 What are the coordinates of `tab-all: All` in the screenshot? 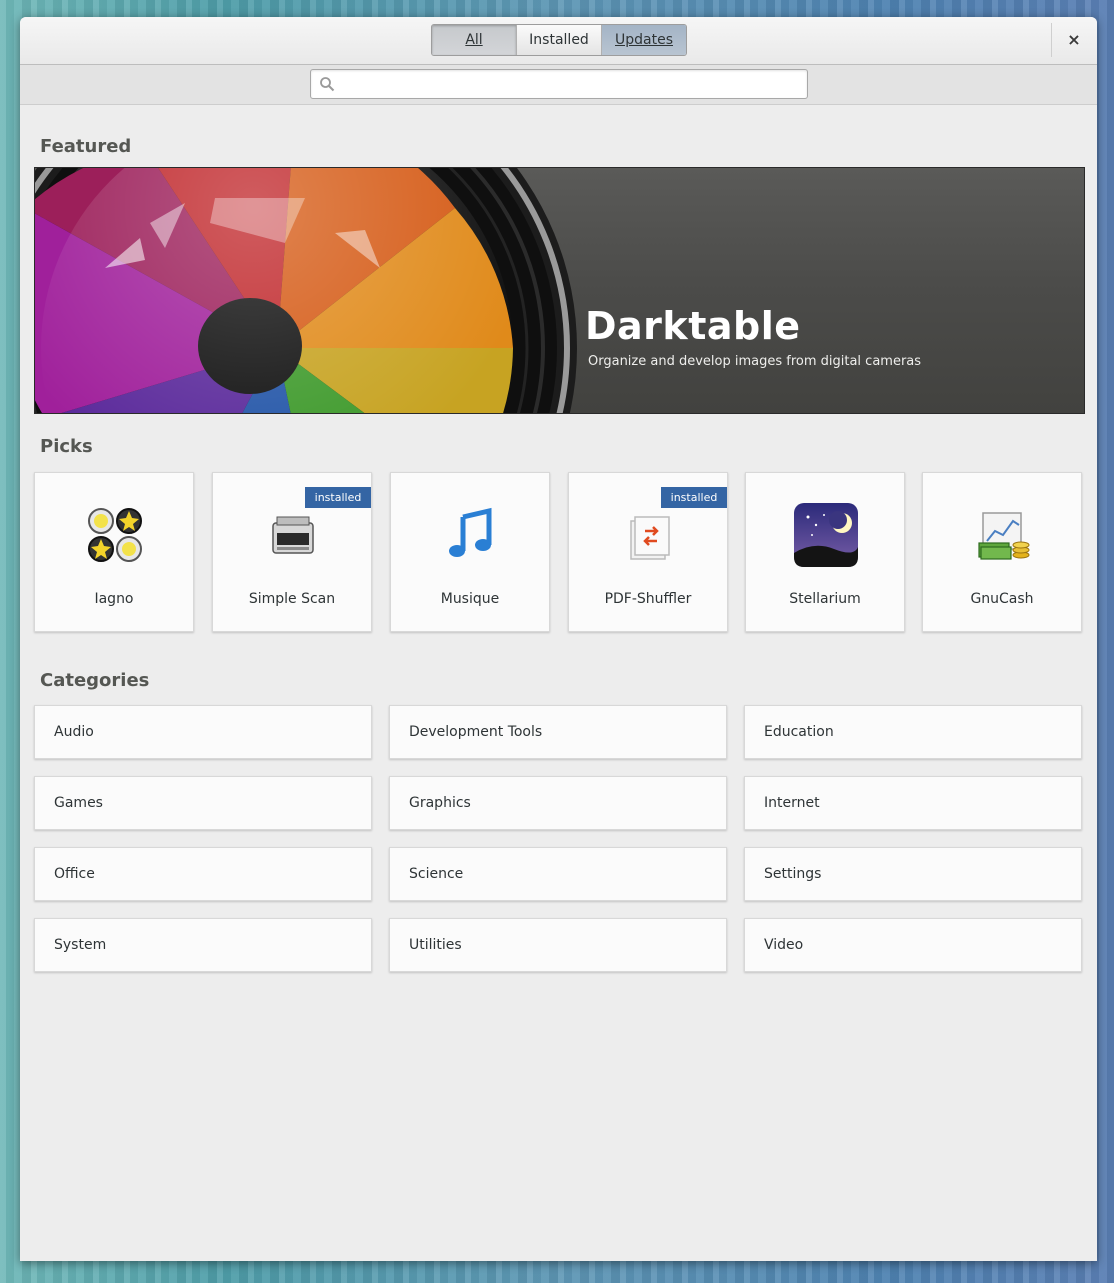 It's located at (474, 40).